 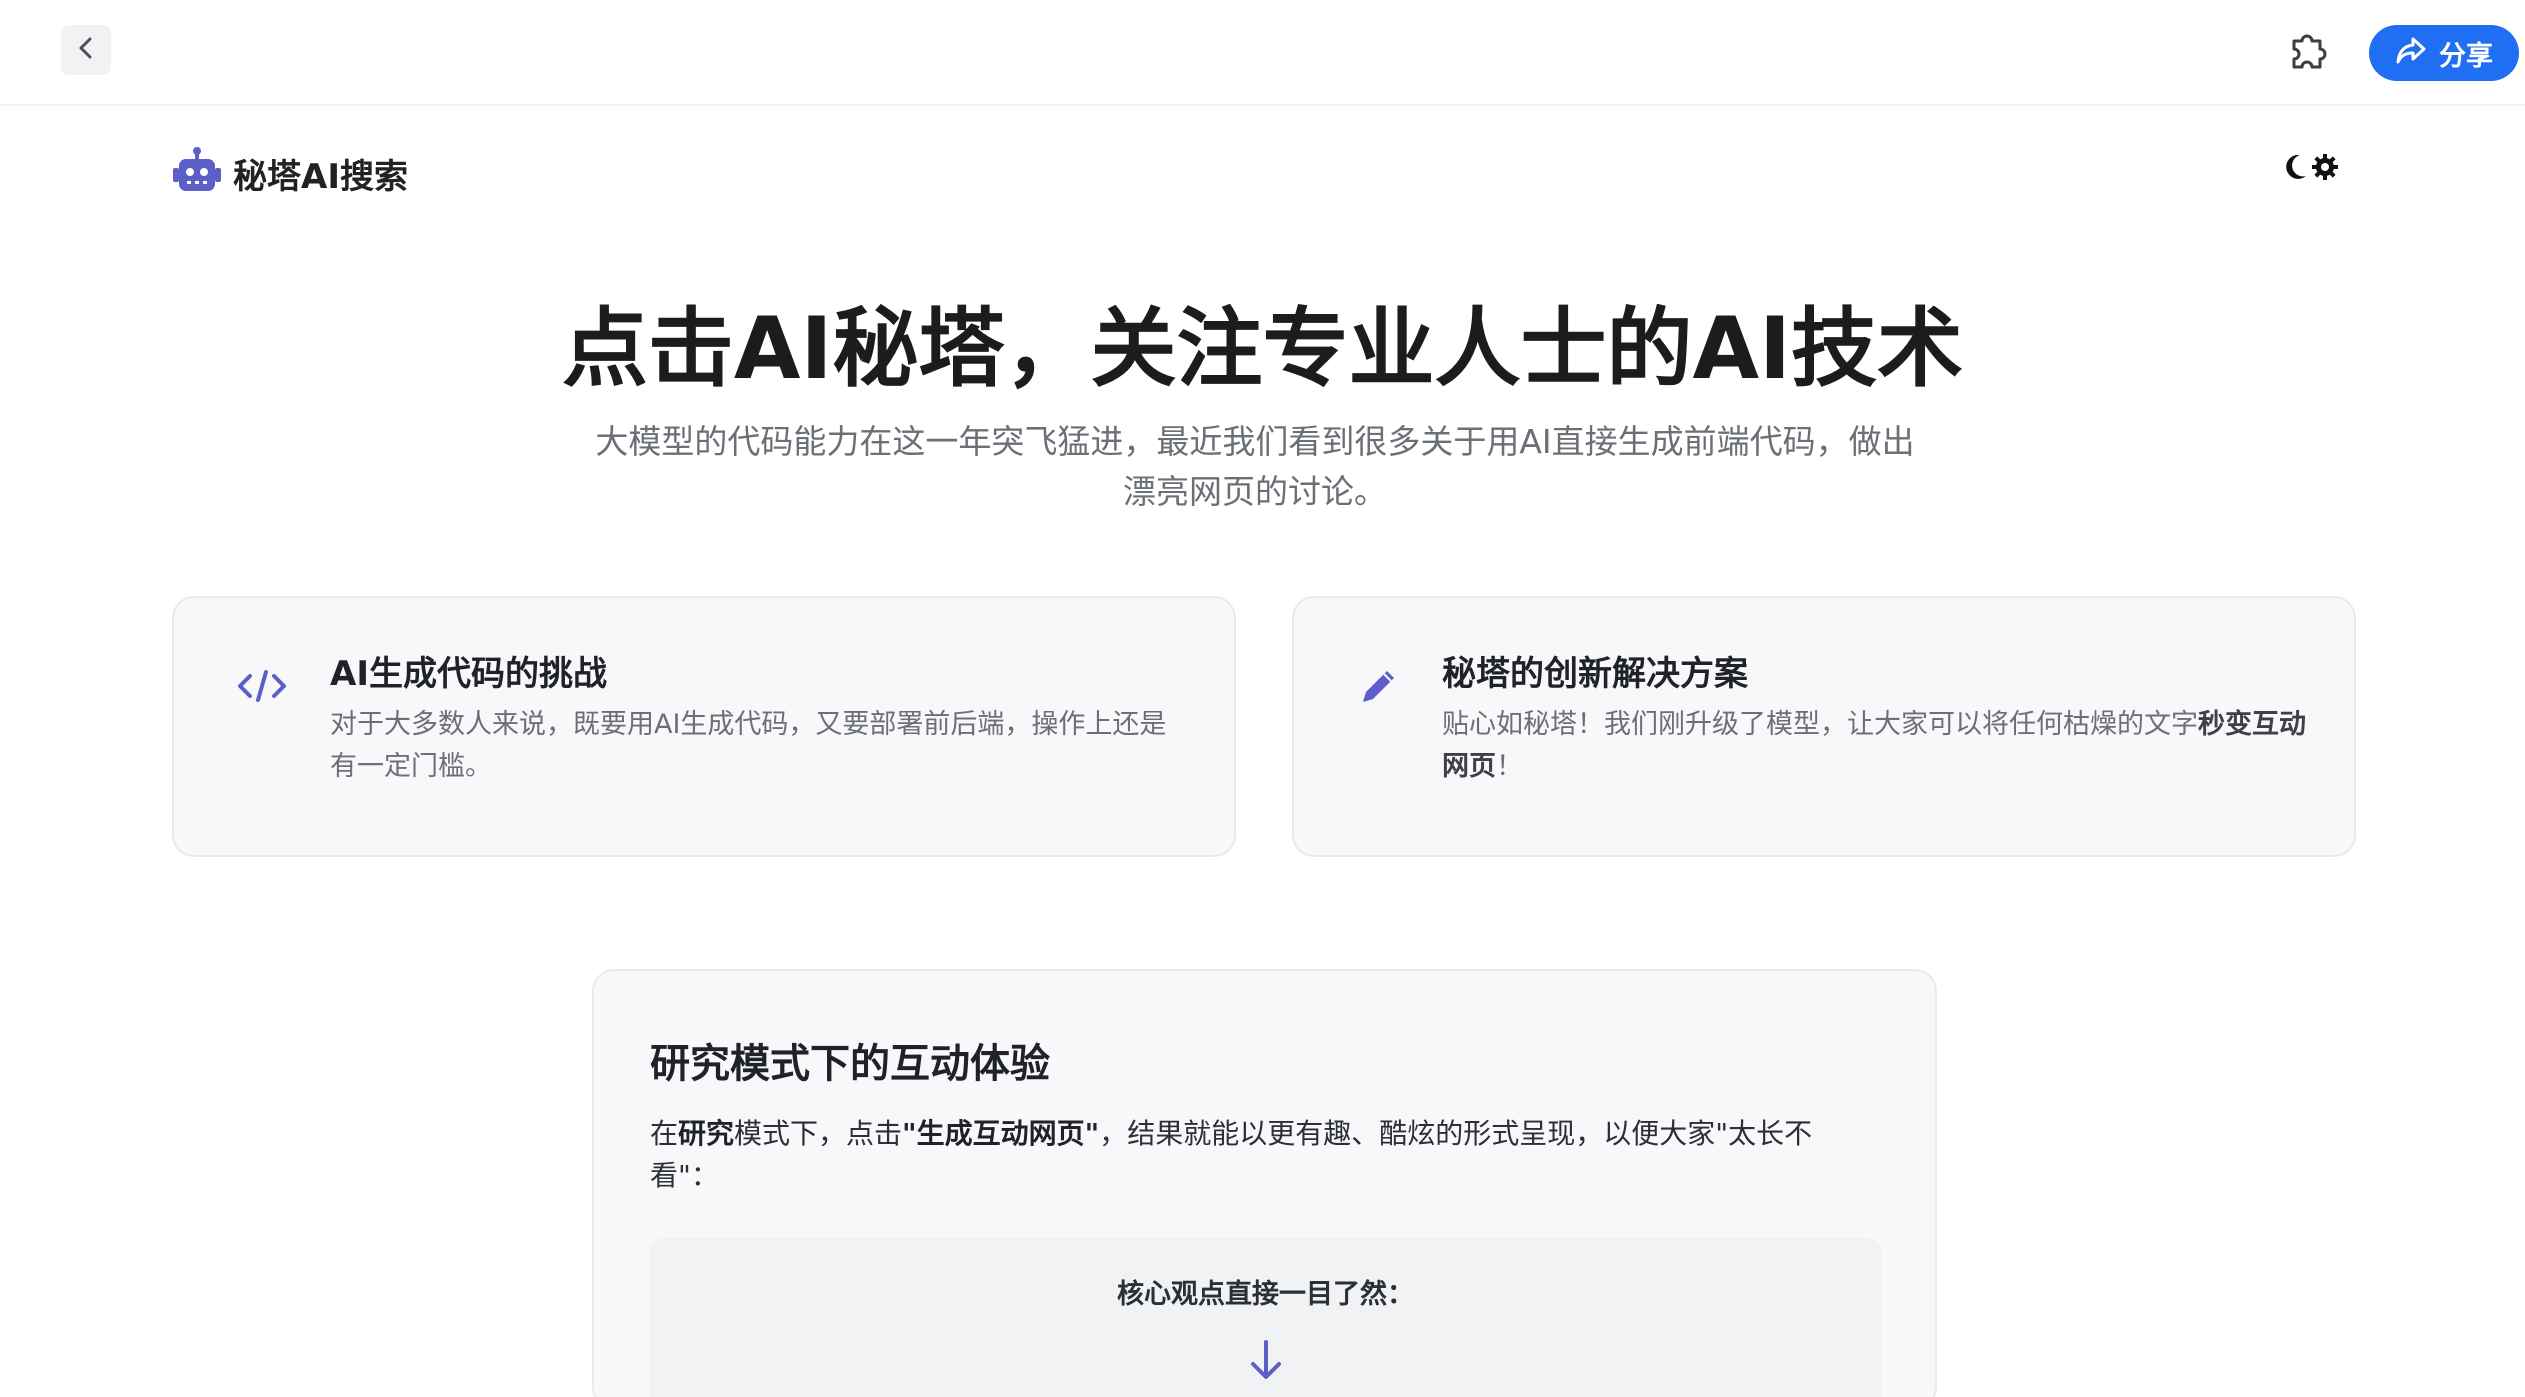 I want to click on back-button, so click(x=86, y=50).